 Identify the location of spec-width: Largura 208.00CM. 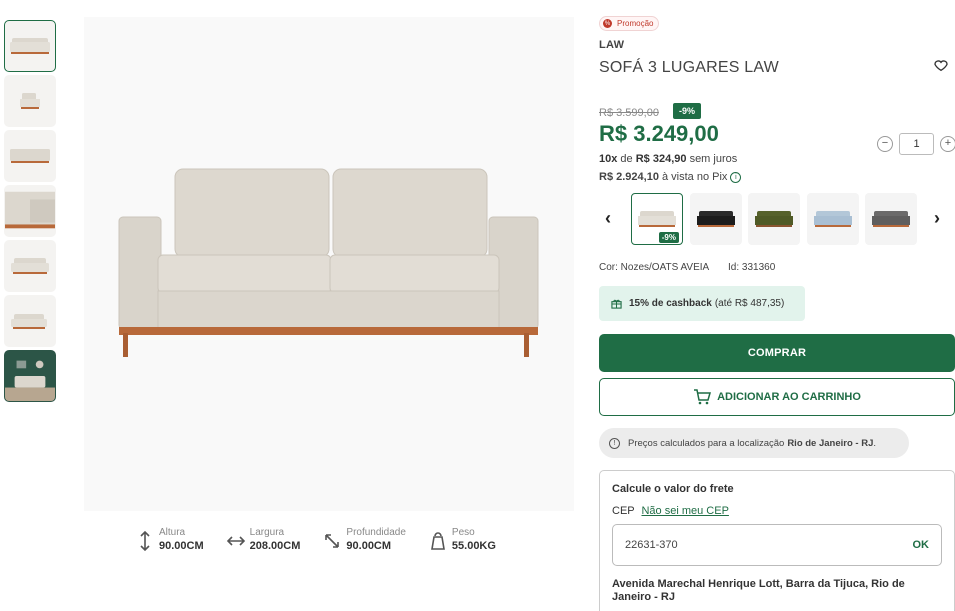
(263, 540).